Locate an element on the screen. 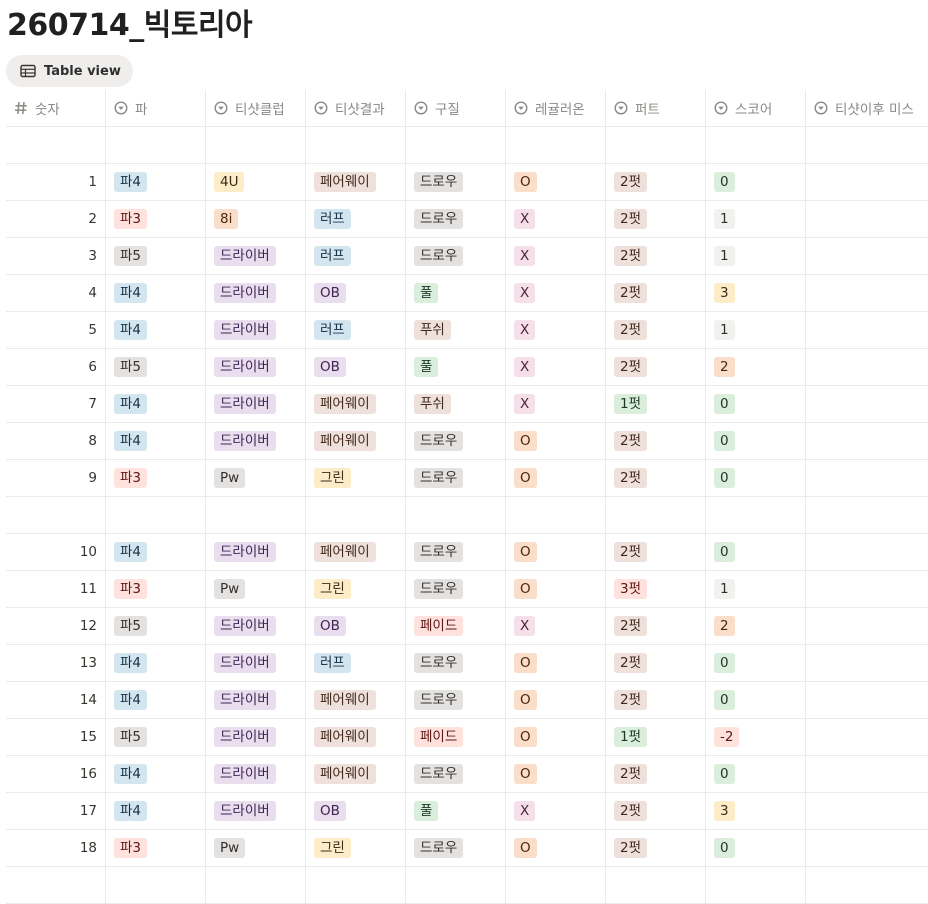  table-row: 10 파4 드라이버 페어웨이 드로우 O 2펏 0 is located at coordinates (467, 552).